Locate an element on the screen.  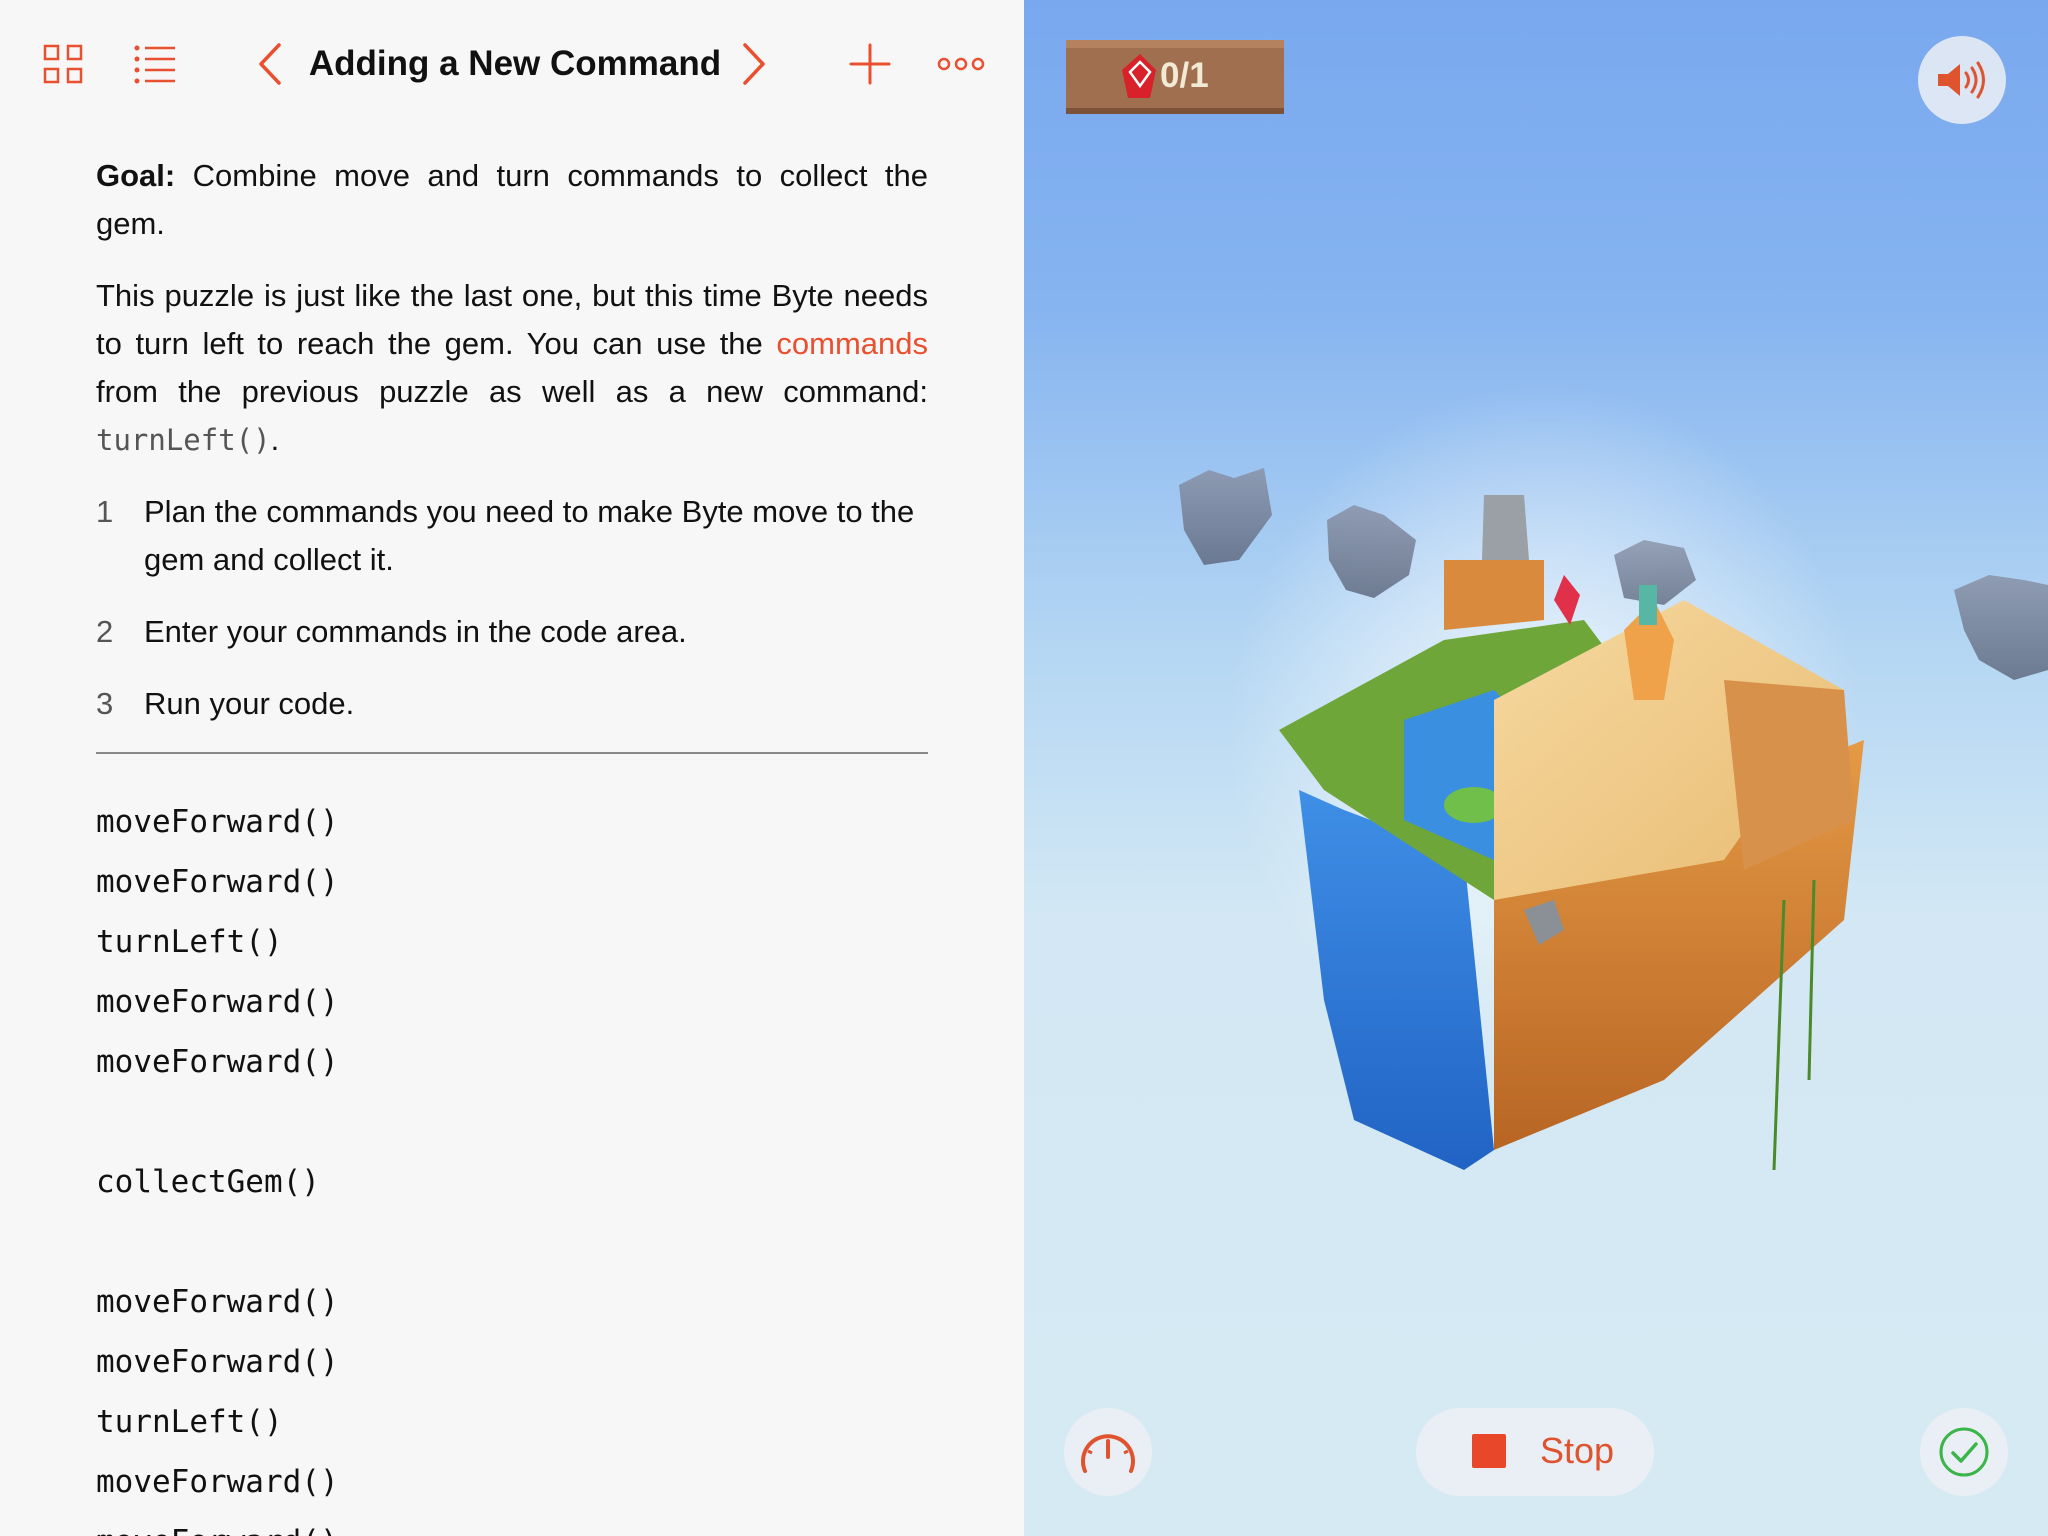
more-icon is located at coordinates (961, 64).